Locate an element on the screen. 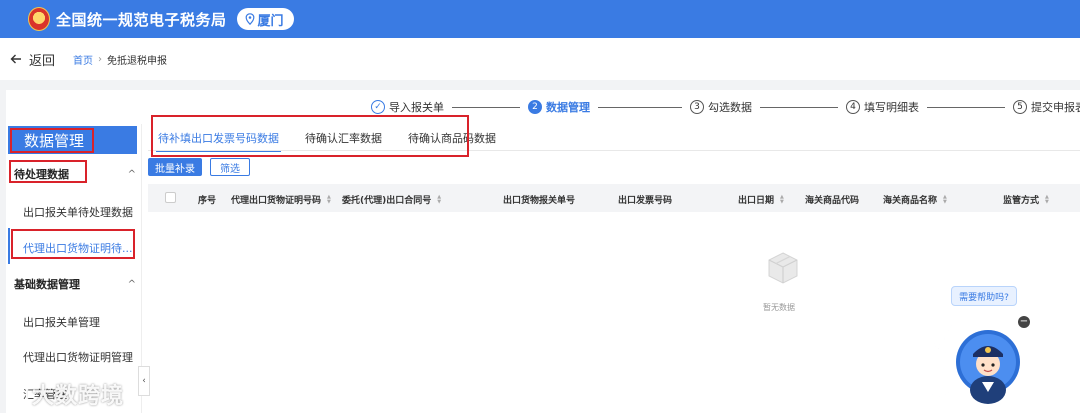 The width and height of the screenshot is (1080, 413). sidebar-group-basic: 基础数据管理 ^ is located at coordinates (75, 284).